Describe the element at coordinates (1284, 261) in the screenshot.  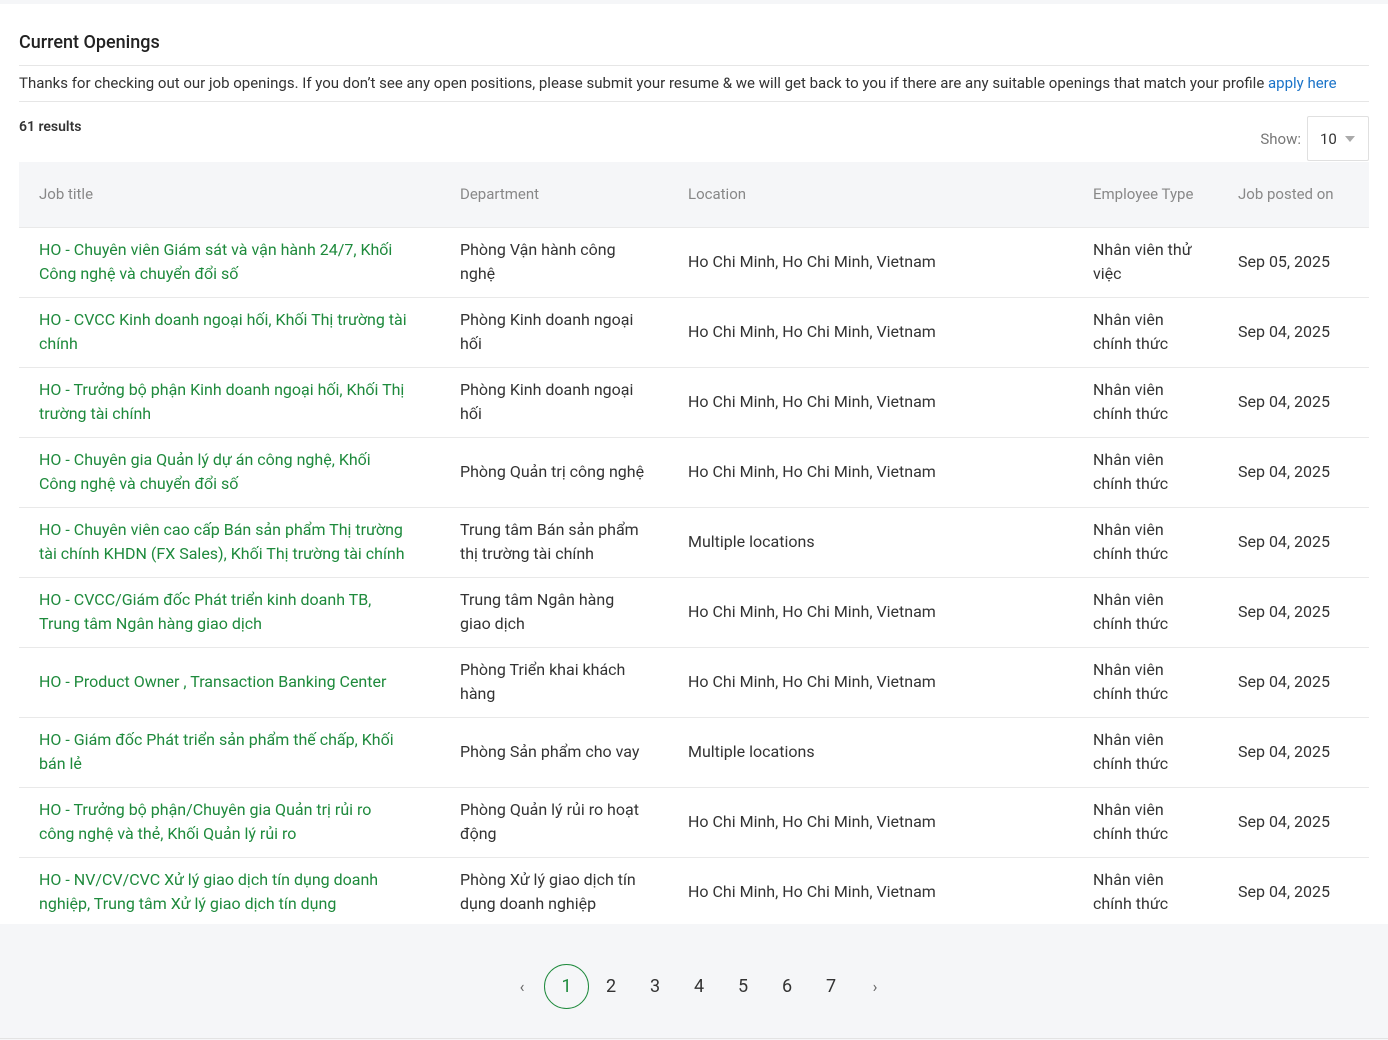
I see `posted-date-cell: Sep 05, 2025` at that location.